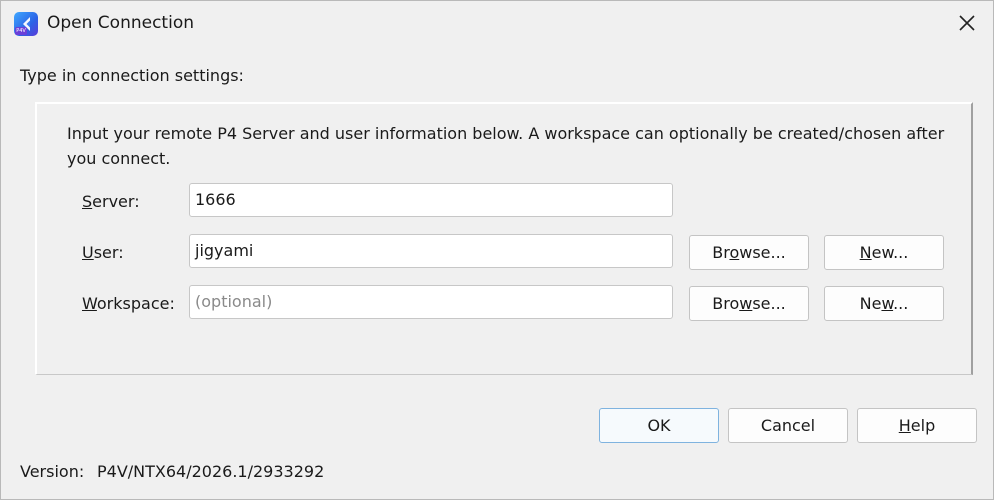 The height and width of the screenshot is (500, 994). Describe the element at coordinates (21, 31) in the screenshot. I see `app-icon-badge: P4V` at that location.